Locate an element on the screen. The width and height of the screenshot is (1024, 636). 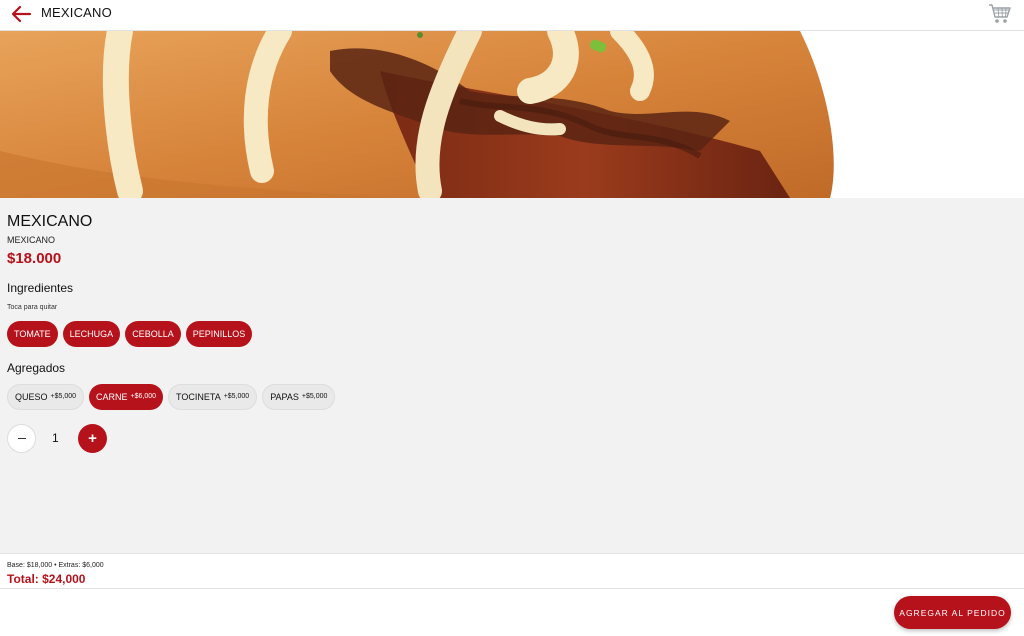
plus-icon: + is located at coordinates (92, 438).